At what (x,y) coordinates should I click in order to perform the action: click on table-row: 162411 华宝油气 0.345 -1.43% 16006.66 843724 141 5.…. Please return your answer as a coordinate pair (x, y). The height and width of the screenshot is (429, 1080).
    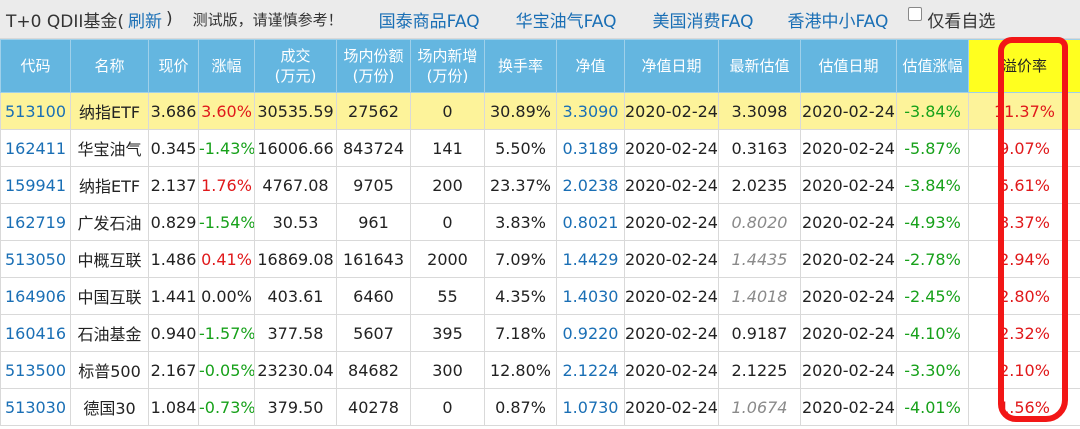
    Looking at the image, I should click on (540, 148).